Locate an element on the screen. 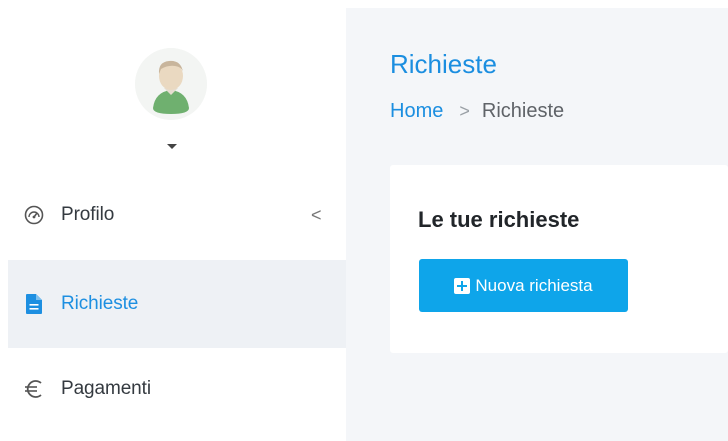  avatar is located at coordinates (171, 84).